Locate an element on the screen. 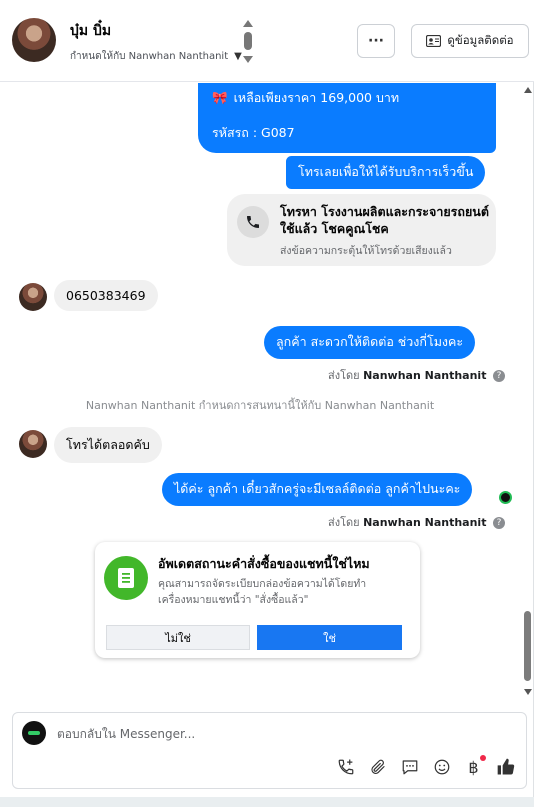 The height and width of the screenshot is (807, 534). call-add-icon is located at coordinates (345, 767).